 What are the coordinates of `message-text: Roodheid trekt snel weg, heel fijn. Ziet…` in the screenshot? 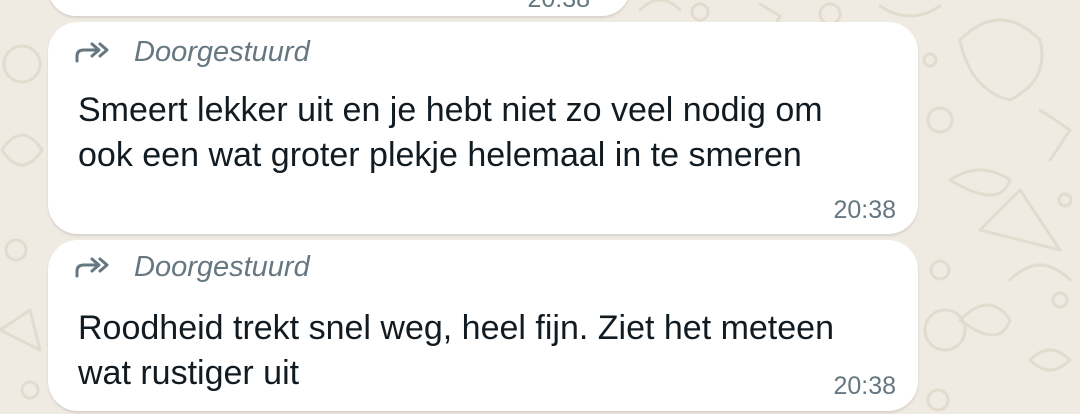 It's located at (456, 350).